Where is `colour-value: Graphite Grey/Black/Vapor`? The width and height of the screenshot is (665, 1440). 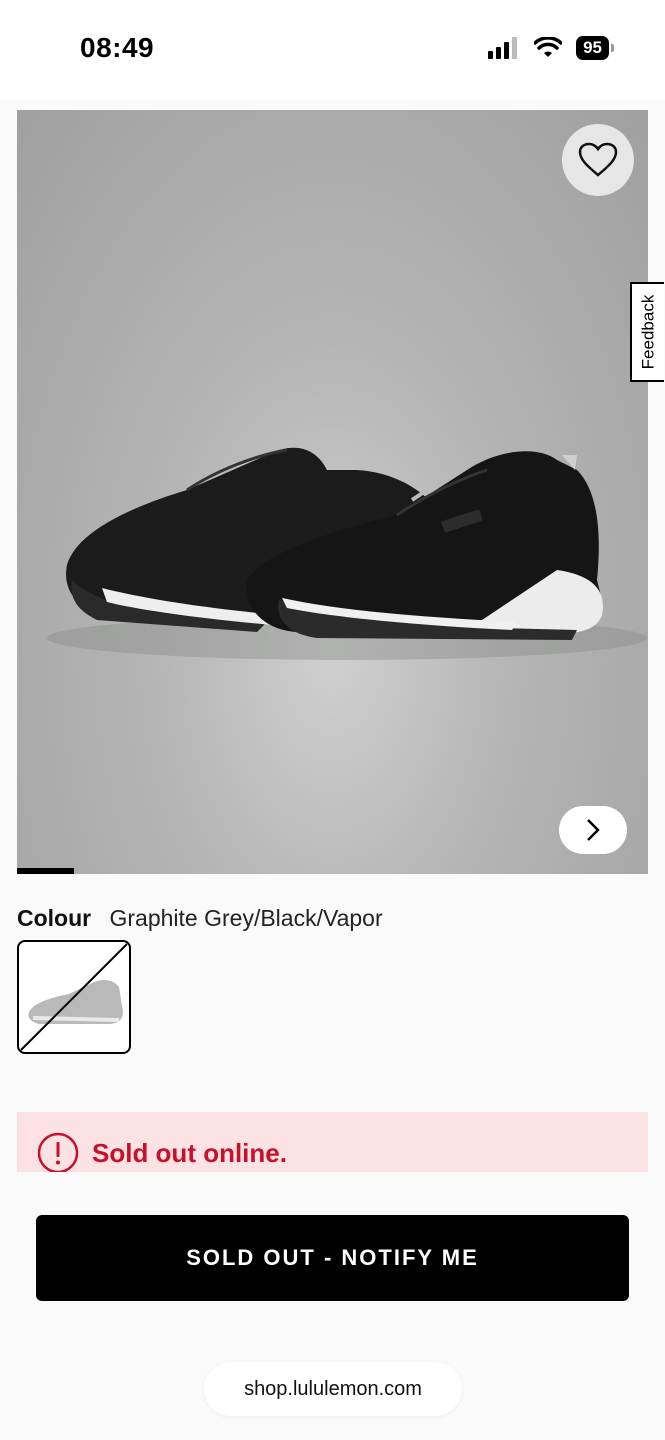
colour-value: Graphite Grey/Black/Vapor is located at coordinates (246, 918).